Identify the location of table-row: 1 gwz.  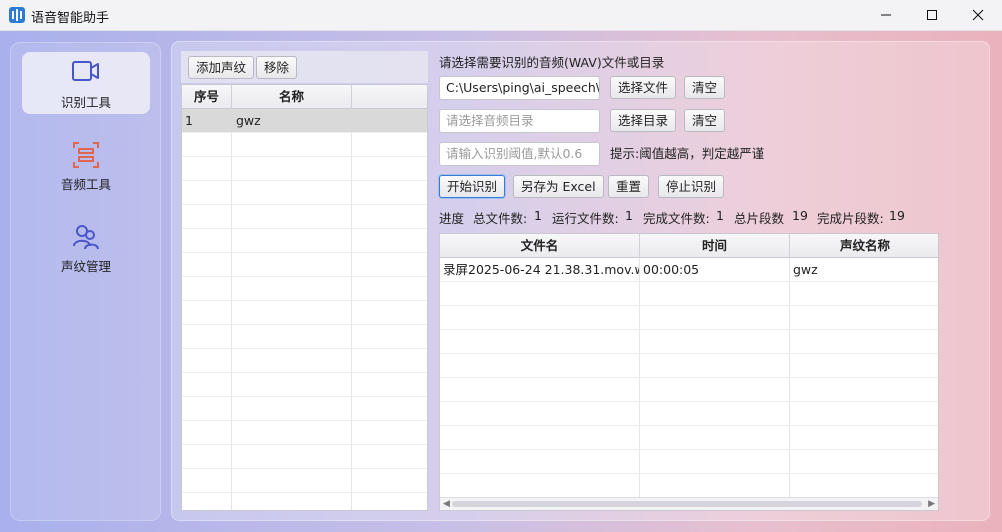
(304, 121).